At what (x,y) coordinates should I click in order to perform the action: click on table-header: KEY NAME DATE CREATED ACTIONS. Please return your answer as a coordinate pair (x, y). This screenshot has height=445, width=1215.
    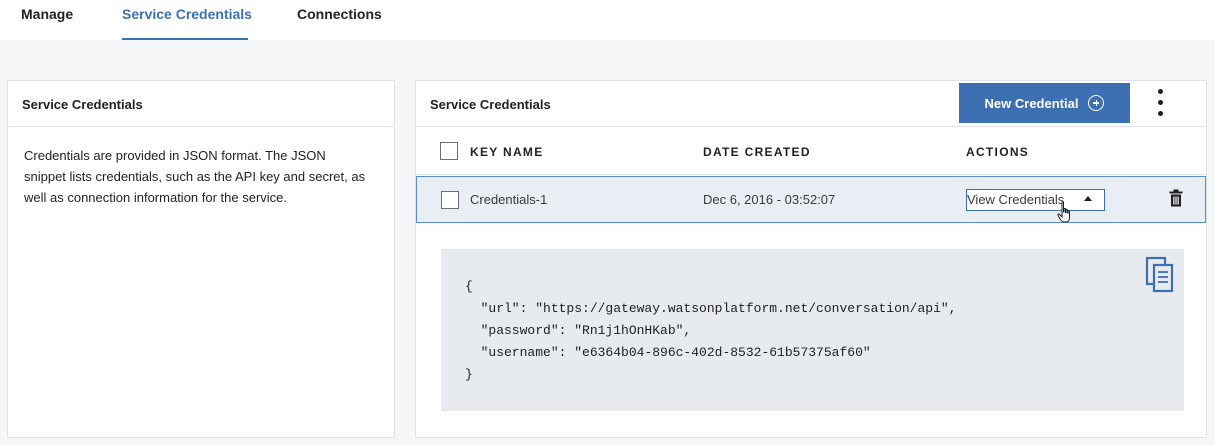
    Looking at the image, I should click on (811, 151).